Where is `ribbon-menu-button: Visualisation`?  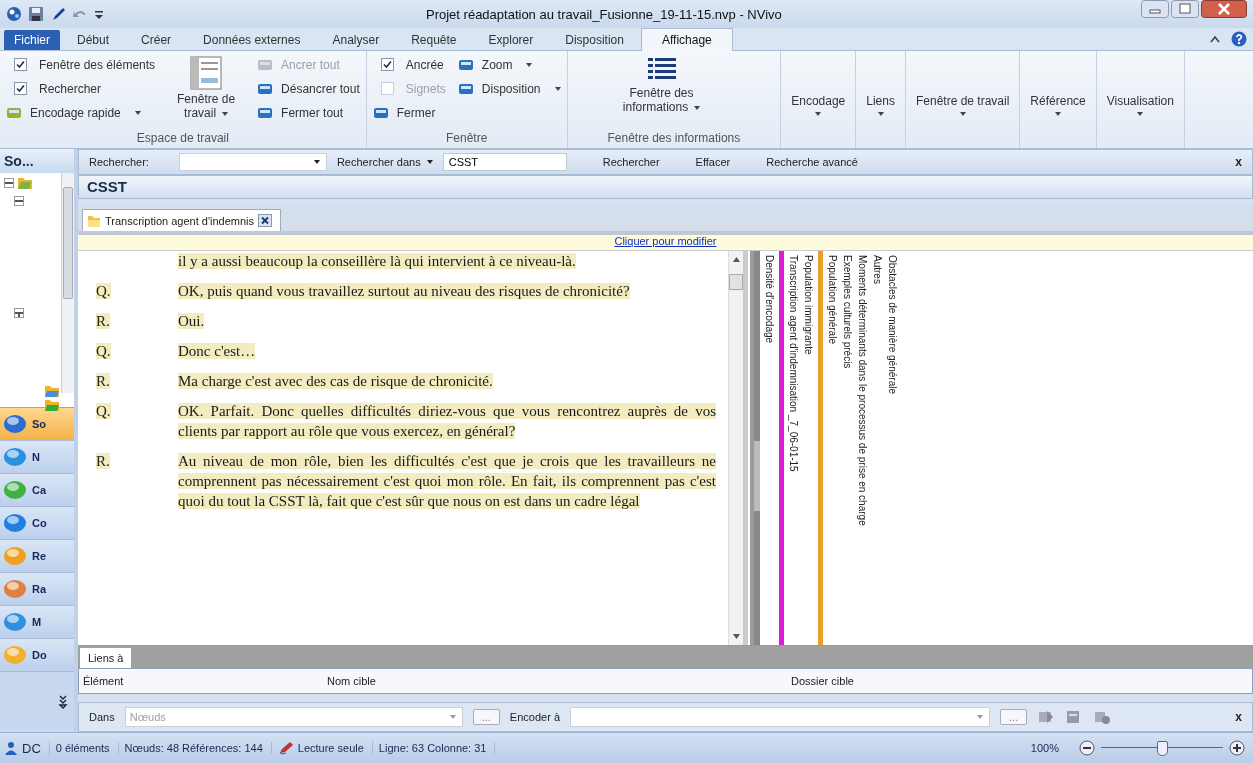 ribbon-menu-button: Visualisation is located at coordinates (1140, 86).